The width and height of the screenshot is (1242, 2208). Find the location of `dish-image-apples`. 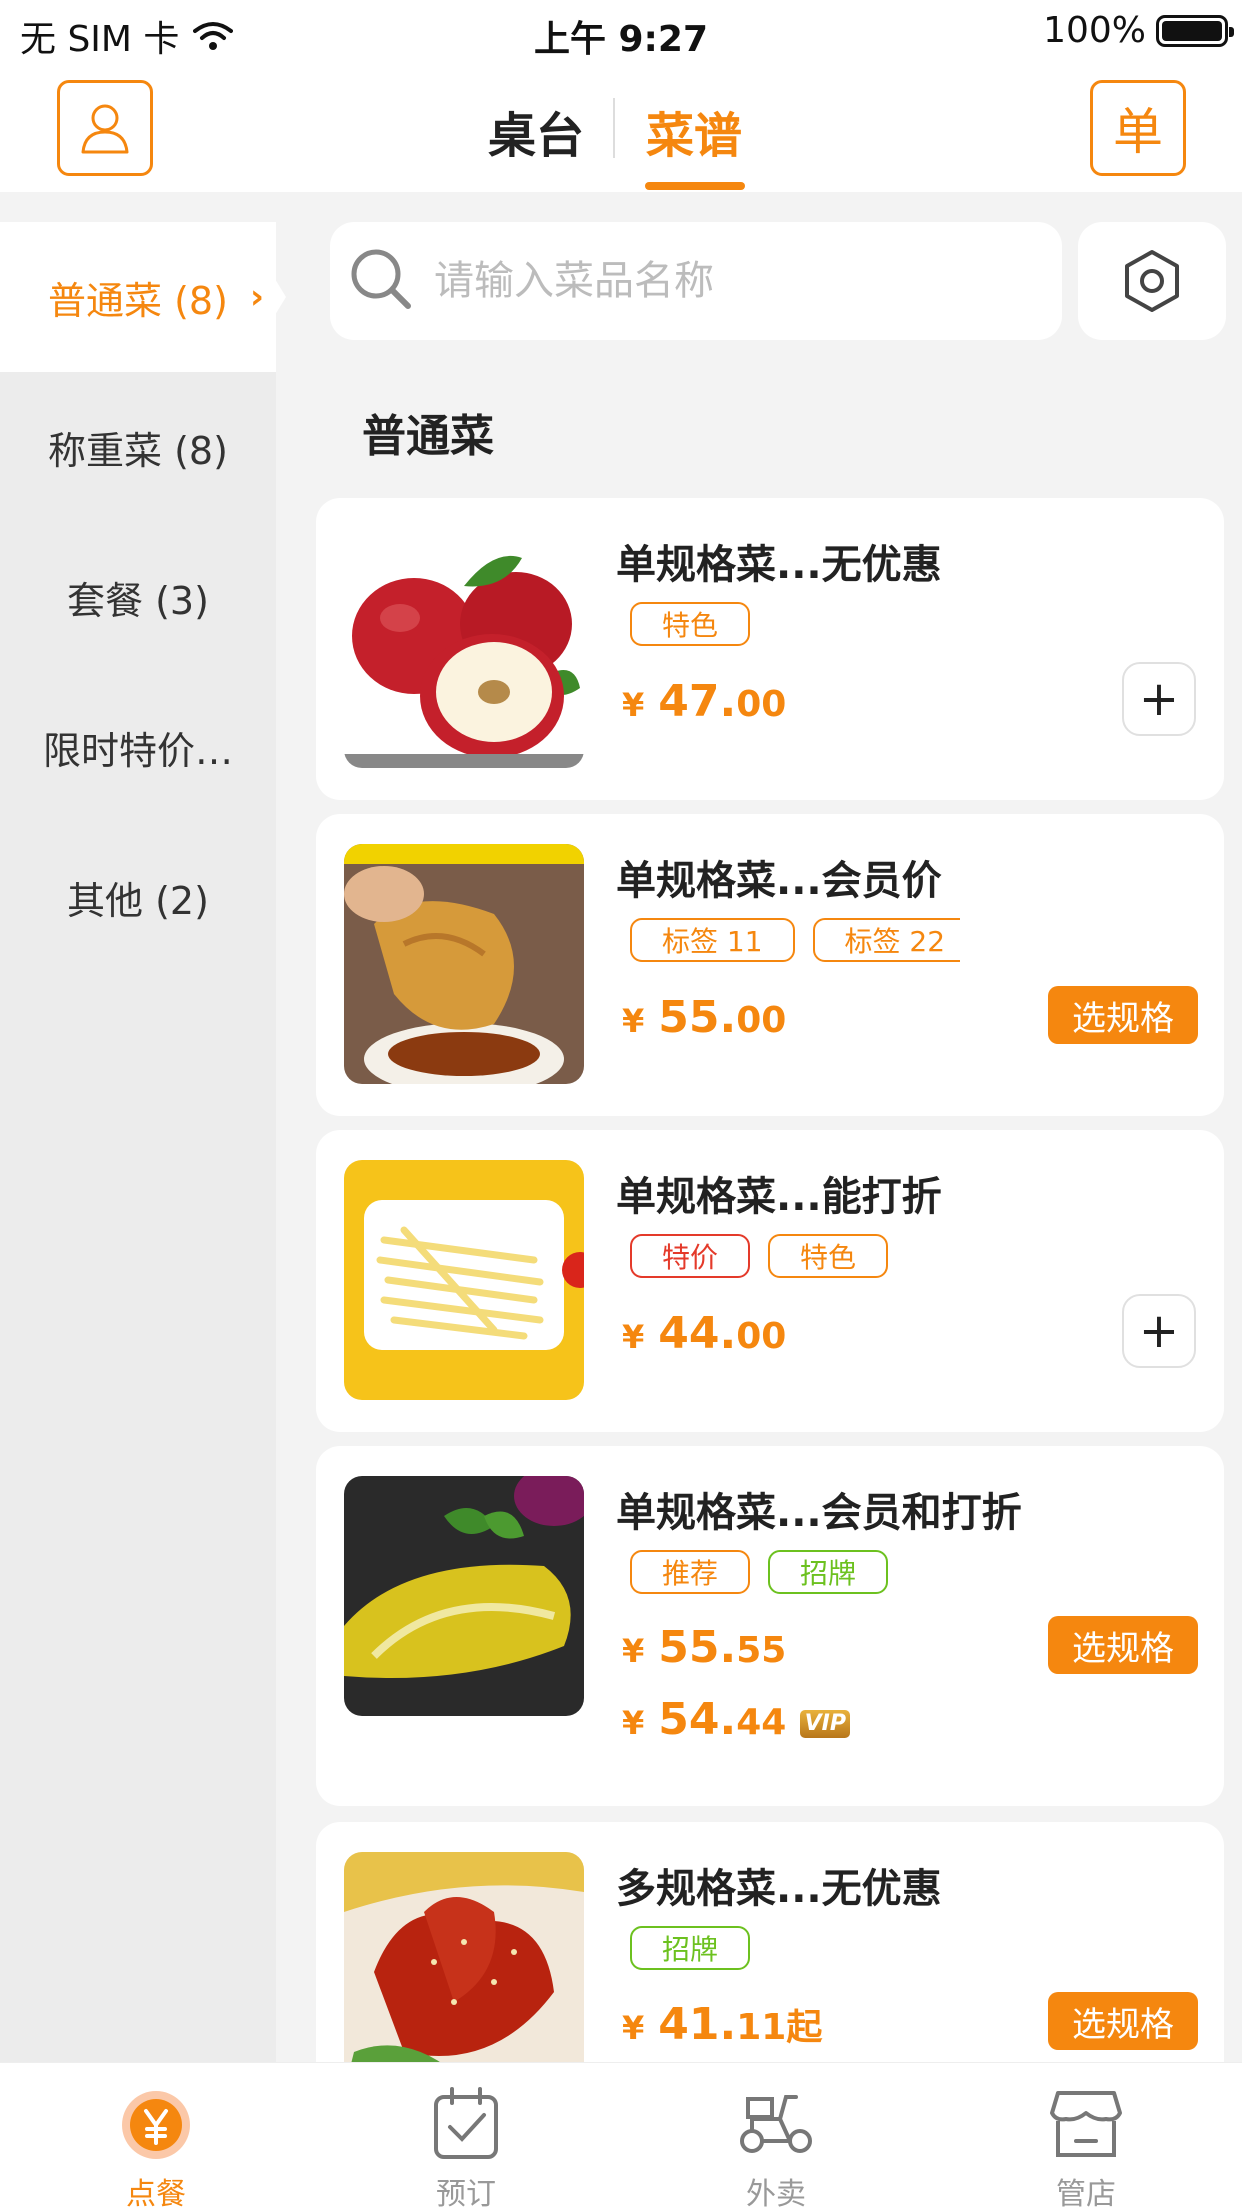

dish-image-apples is located at coordinates (464, 648).